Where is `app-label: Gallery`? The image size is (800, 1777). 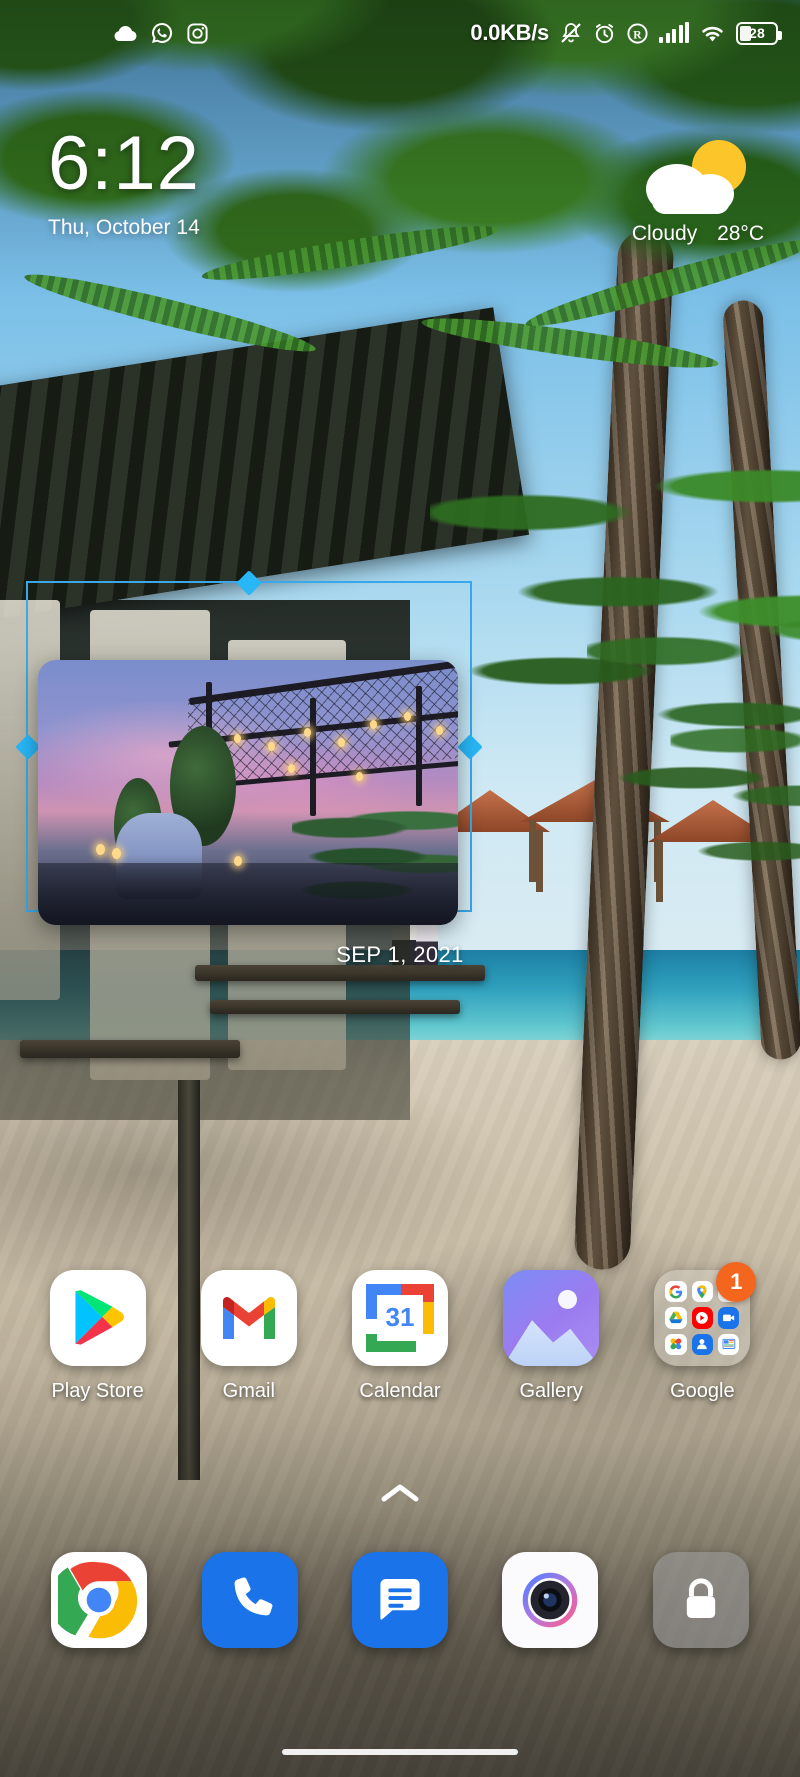 app-label: Gallery is located at coordinates (551, 1391).